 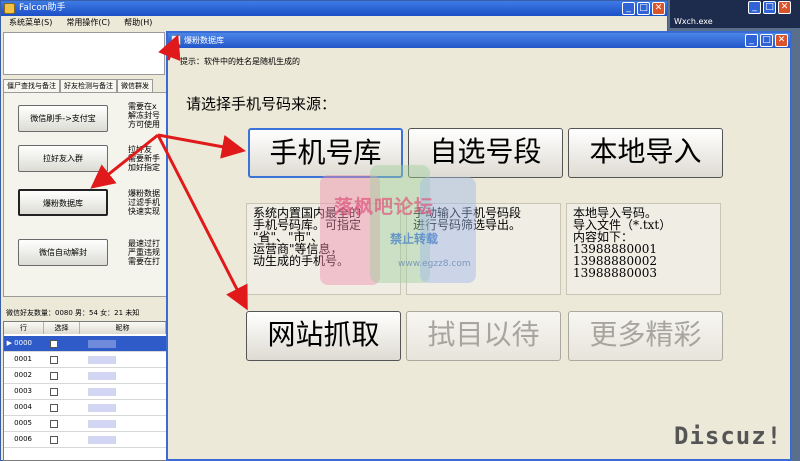 I want to click on table-row: 0003, so click(x=85, y=392).